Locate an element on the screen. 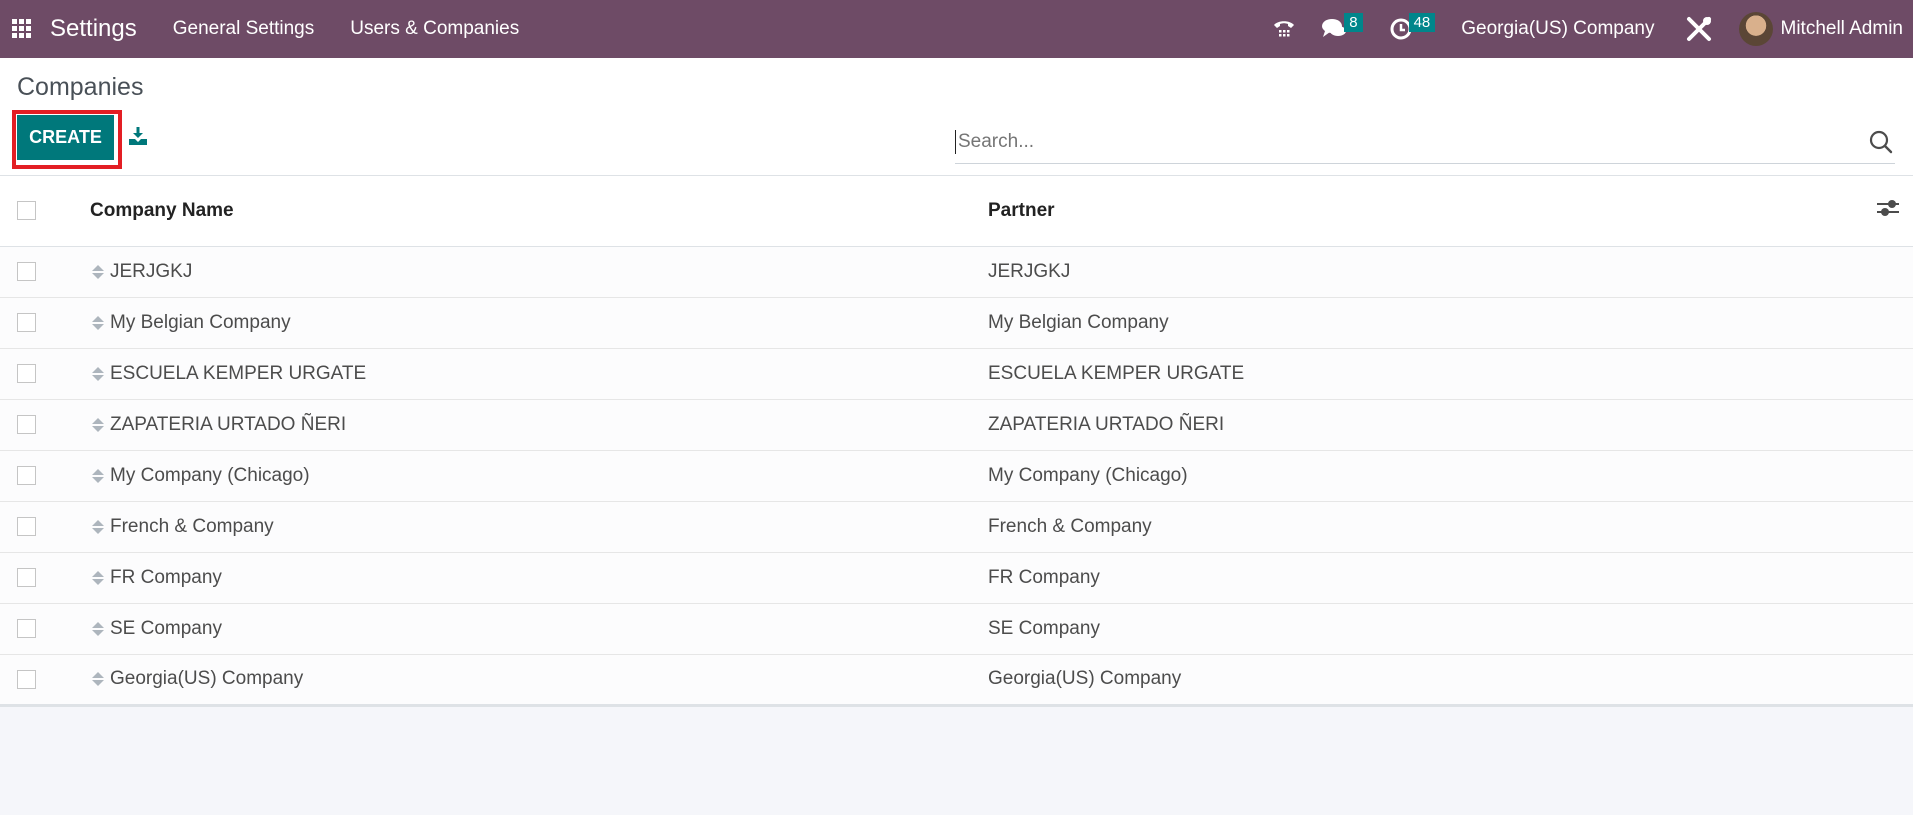  optional-columns-cell is located at coordinates (1883, 211).